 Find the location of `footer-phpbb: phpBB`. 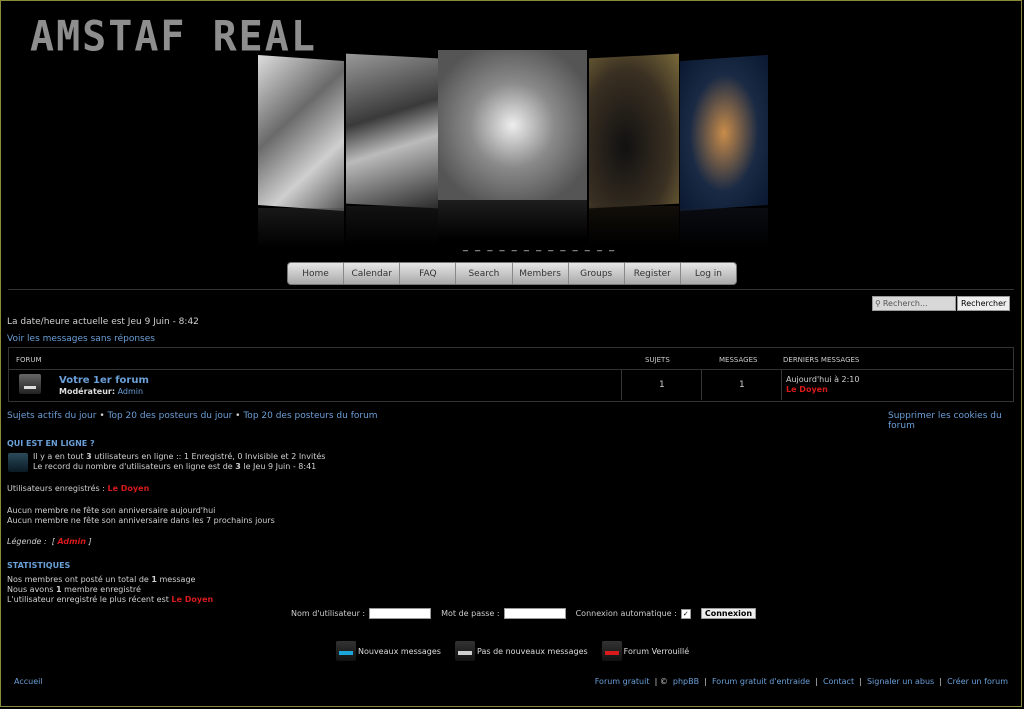

footer-phpbb: phpBB is located at coordinates (686, 681).